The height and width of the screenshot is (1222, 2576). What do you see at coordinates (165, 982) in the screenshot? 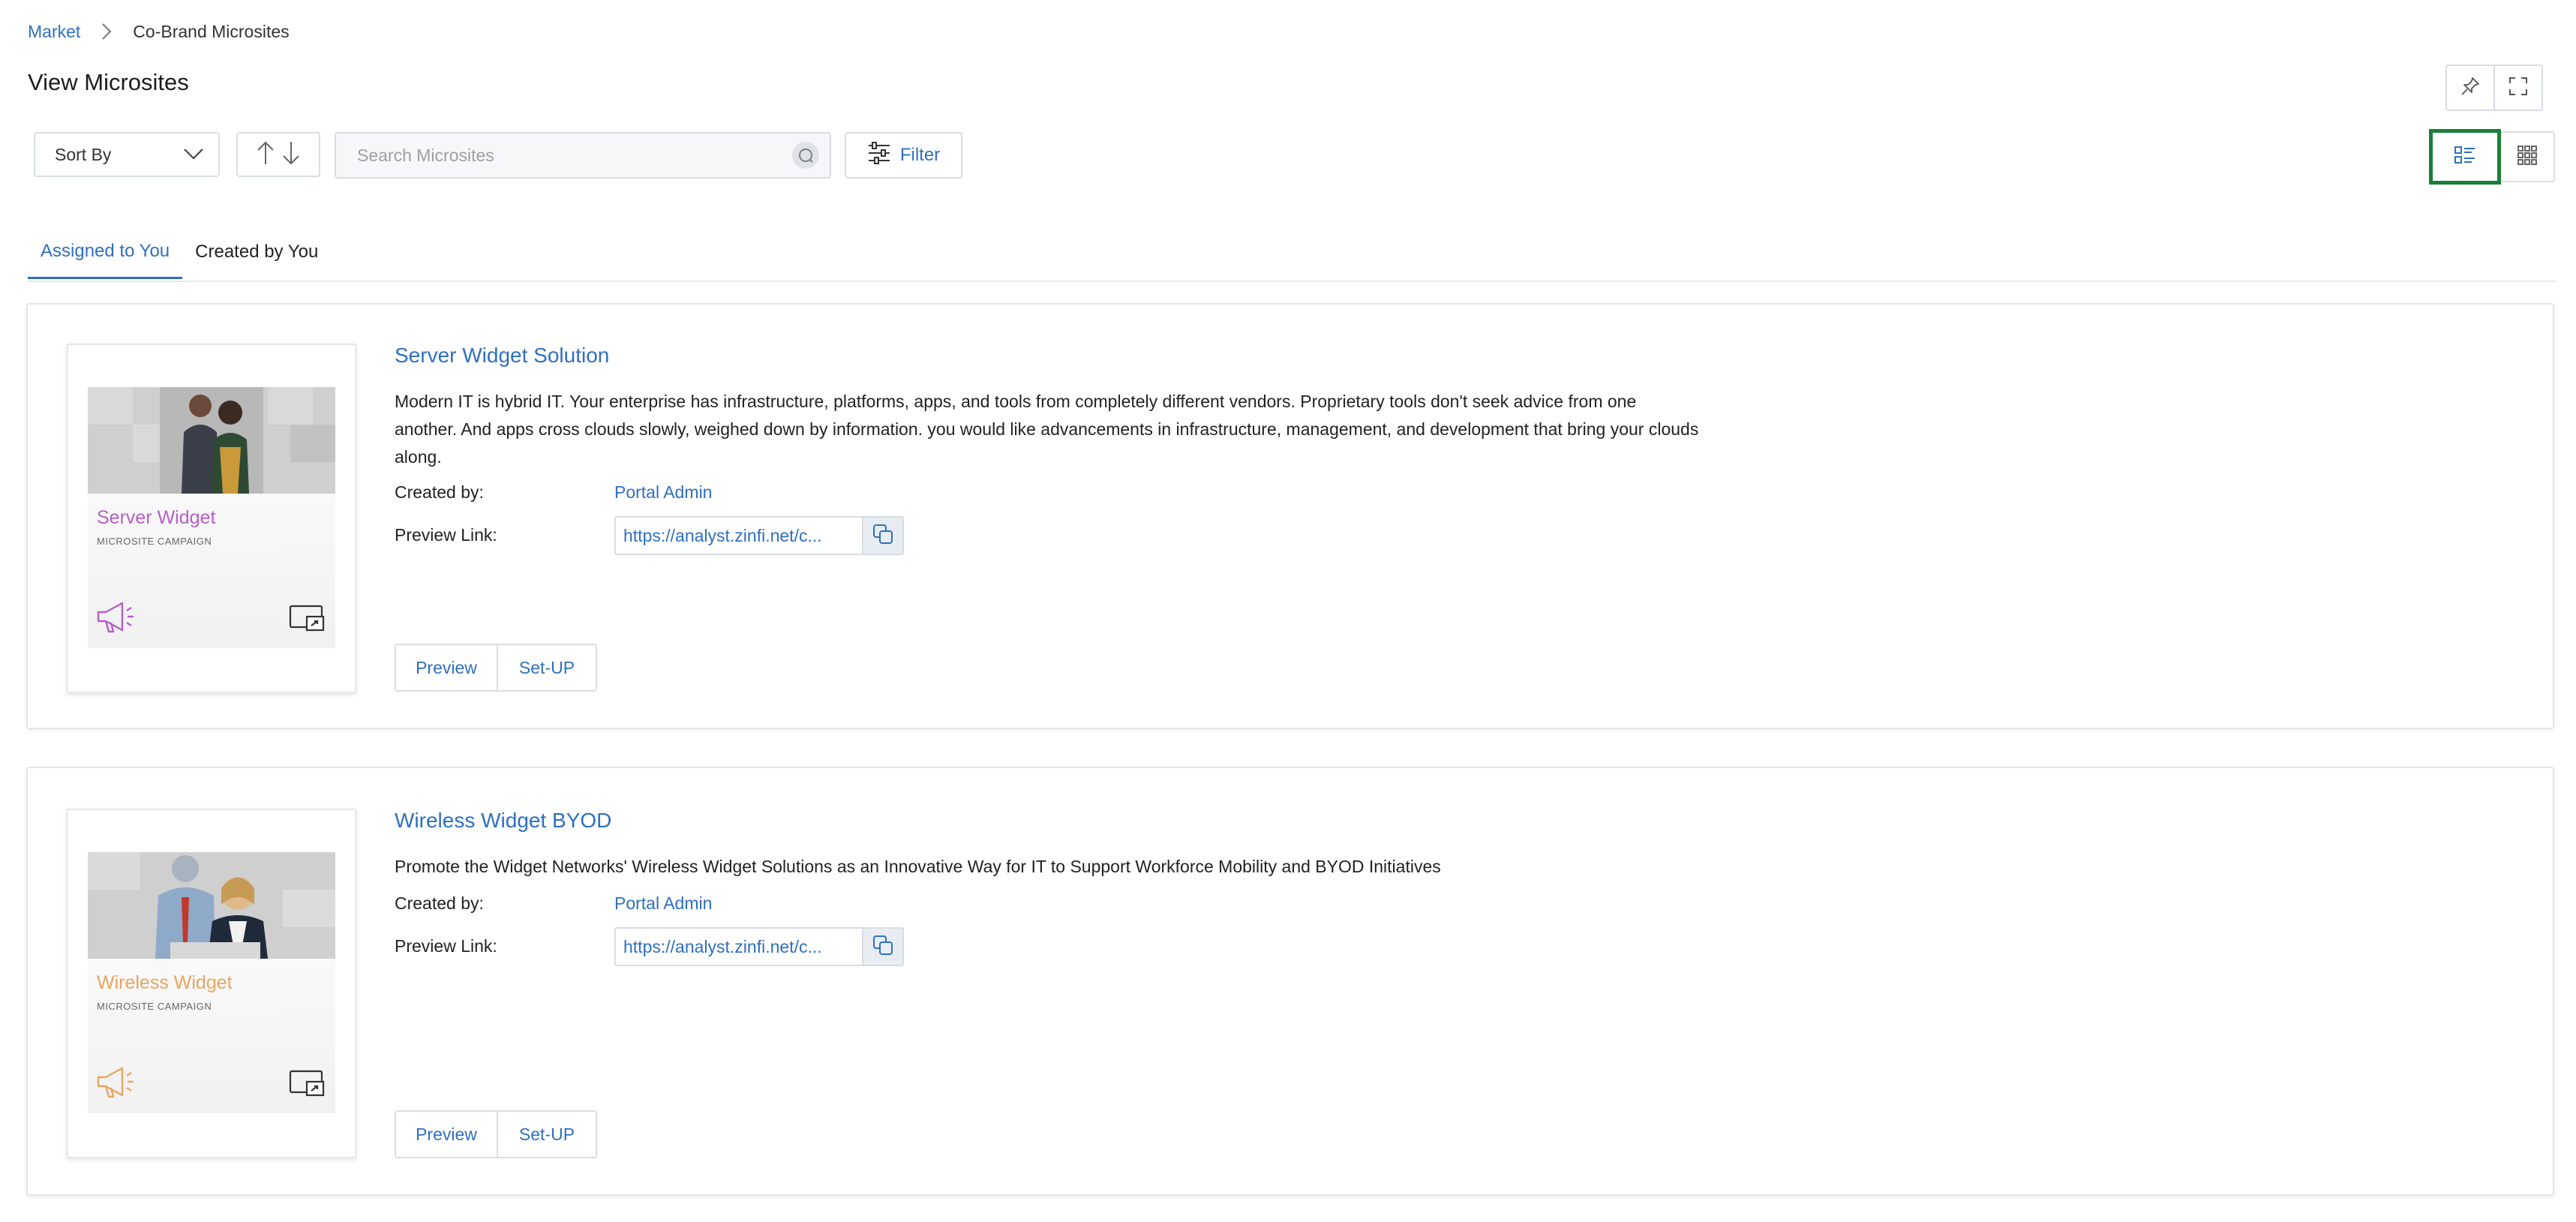
I see `thumbnail-title: Wireless Widget` at bounding box center [165, 982].